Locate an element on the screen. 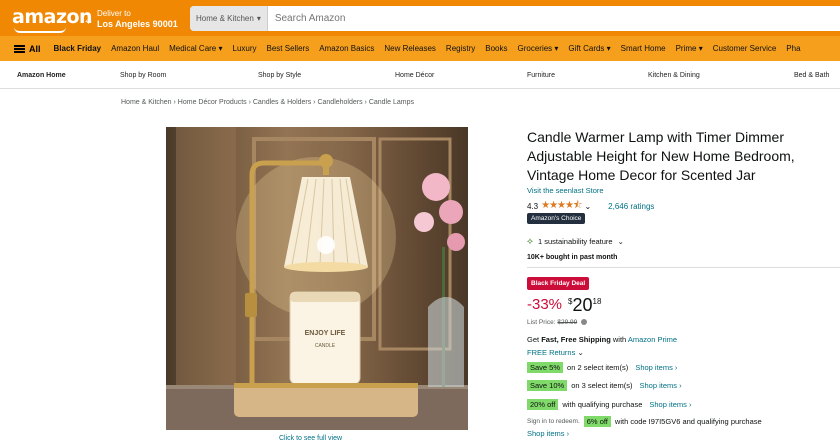 The width and height of the screenshot is (840, 443). rating-value: 4.3 is located at coordinates (533, 206).